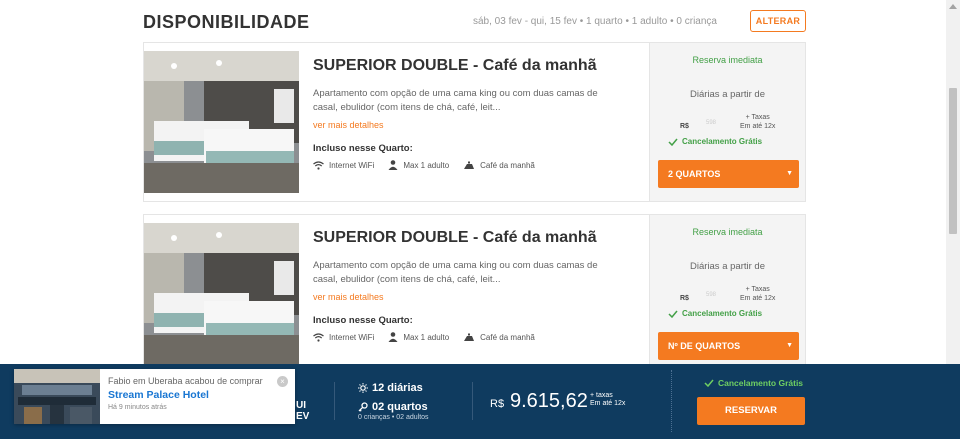 The height and width of the screenshot is (439, 960). Describe the element at coordinates (397, 388) in the screenshot. I see `nights-label: 12 diárias` at that location.